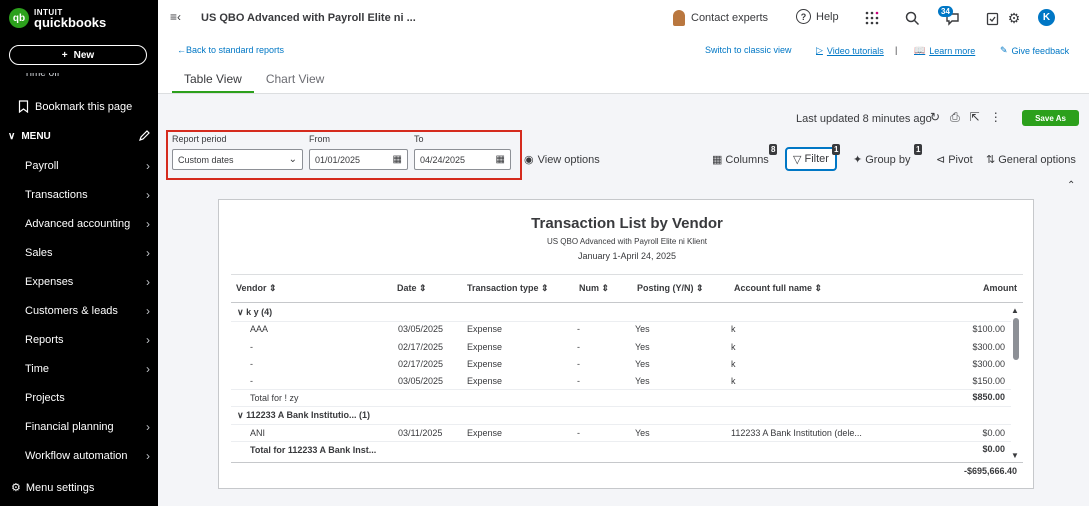 The width and height of the screenshot is (1089, 506). I want to click on collapse-menu-icon: ≡‹, so click(175, 17).